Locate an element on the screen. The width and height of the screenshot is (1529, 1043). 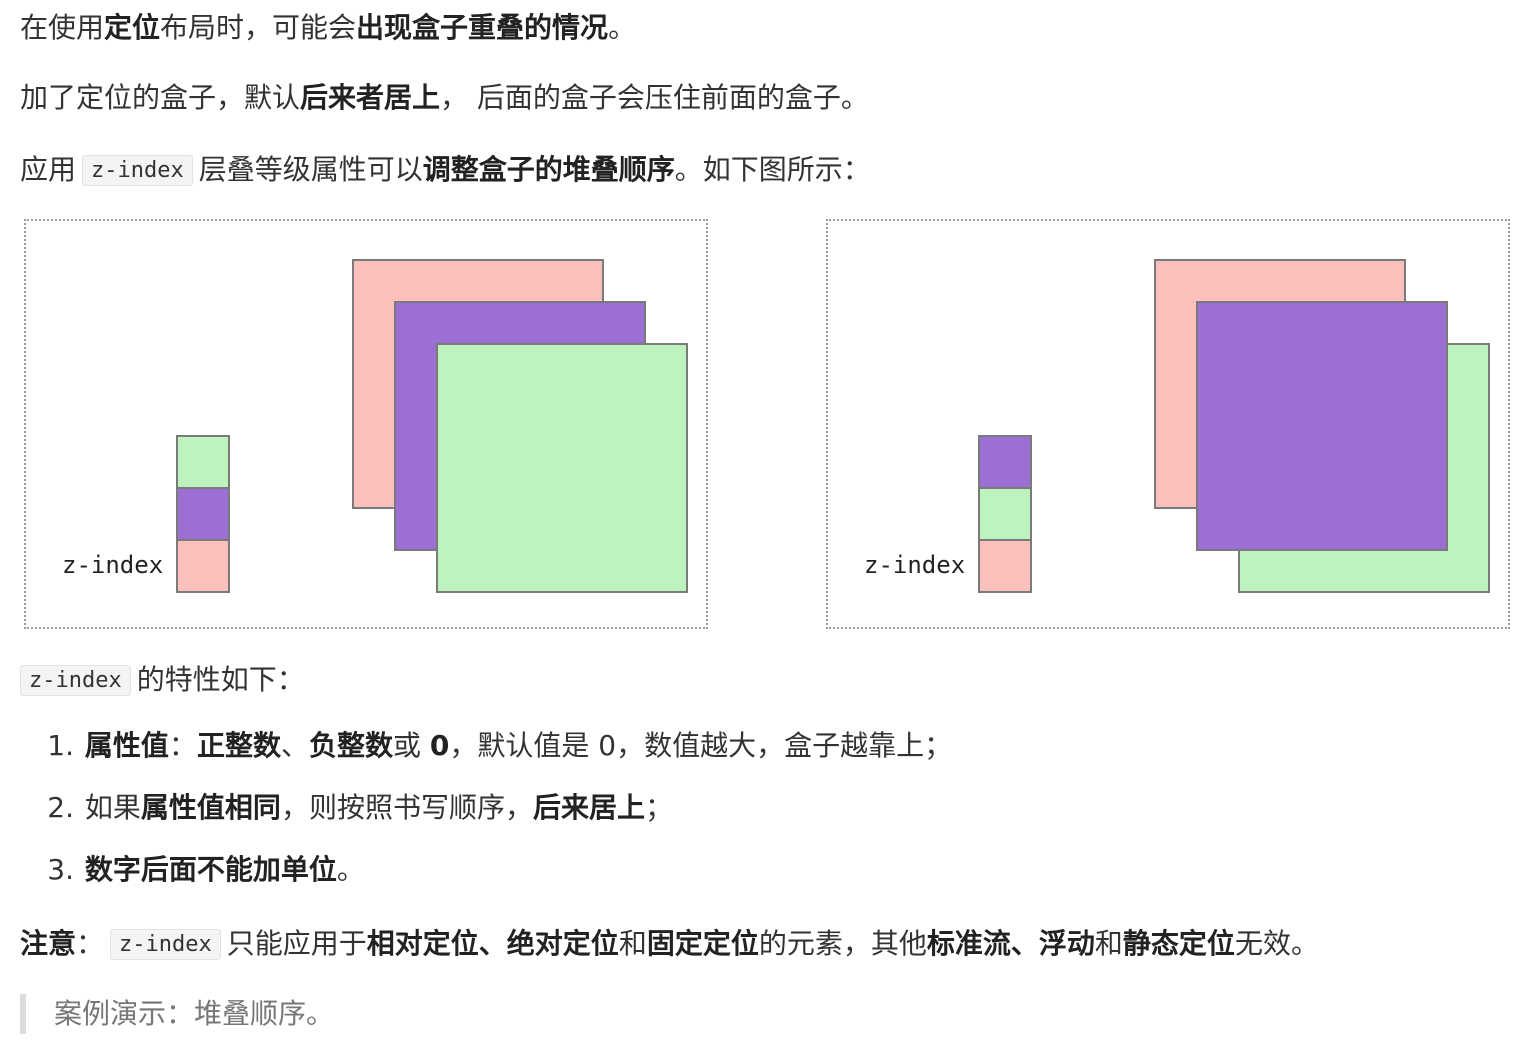
list-item-bold: 数字后面不能加单位 is located at coordinates (210, 869).